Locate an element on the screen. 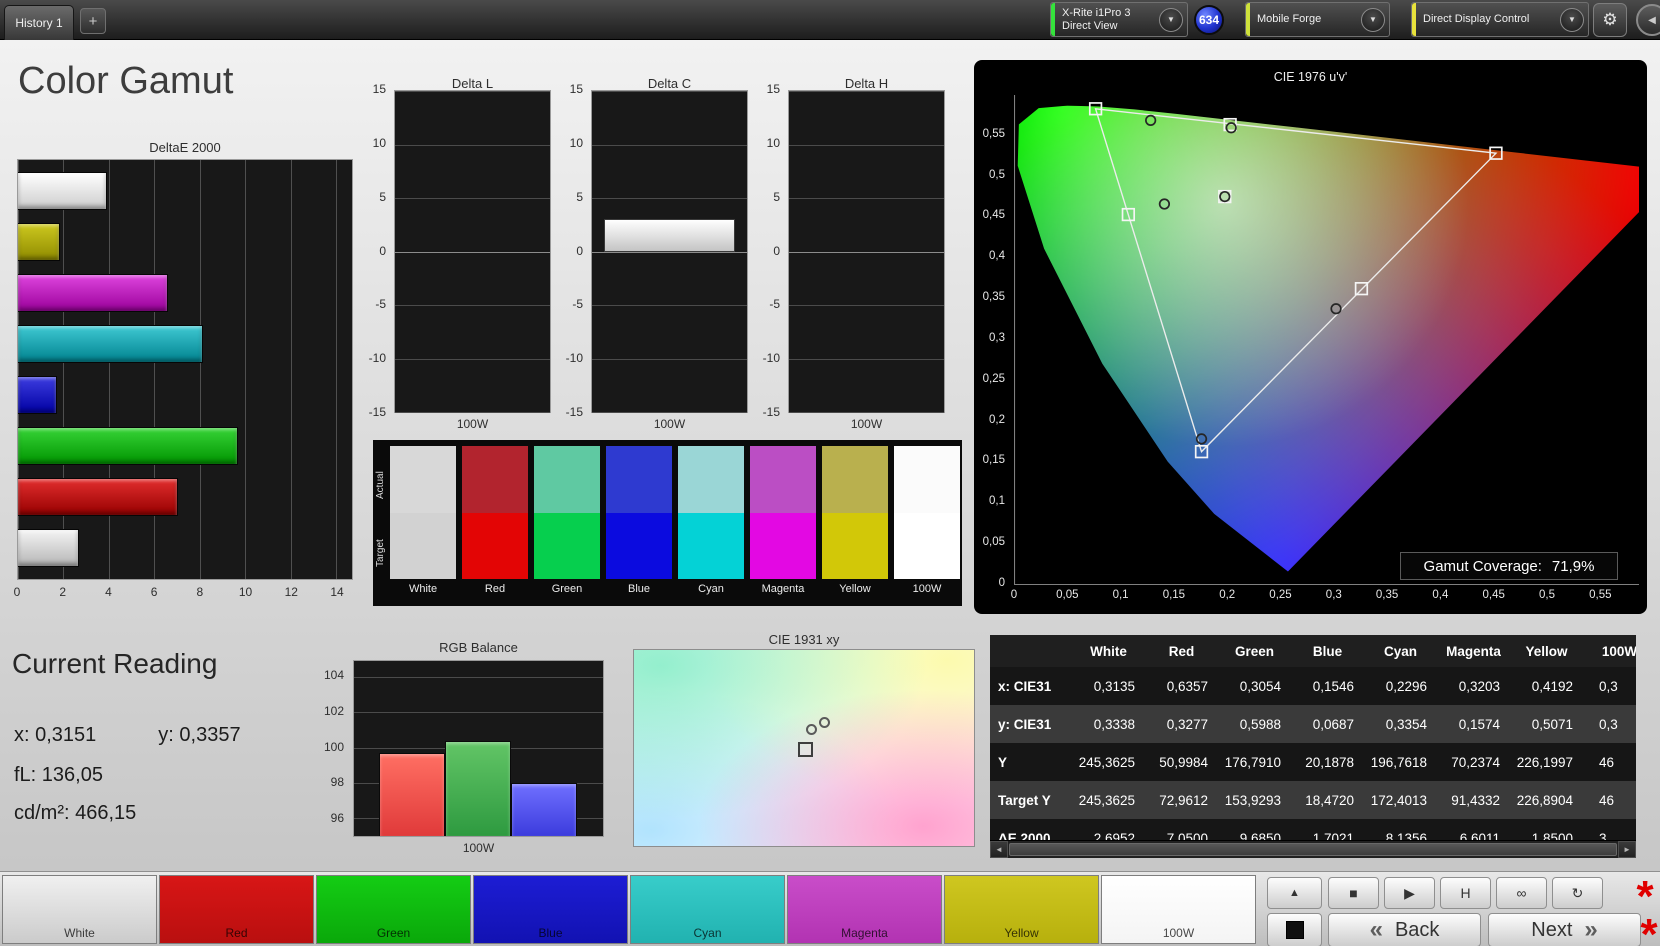 The width and height of the screenshot is (1660, 946). deltae-plot is located at coordinates (185, 369).